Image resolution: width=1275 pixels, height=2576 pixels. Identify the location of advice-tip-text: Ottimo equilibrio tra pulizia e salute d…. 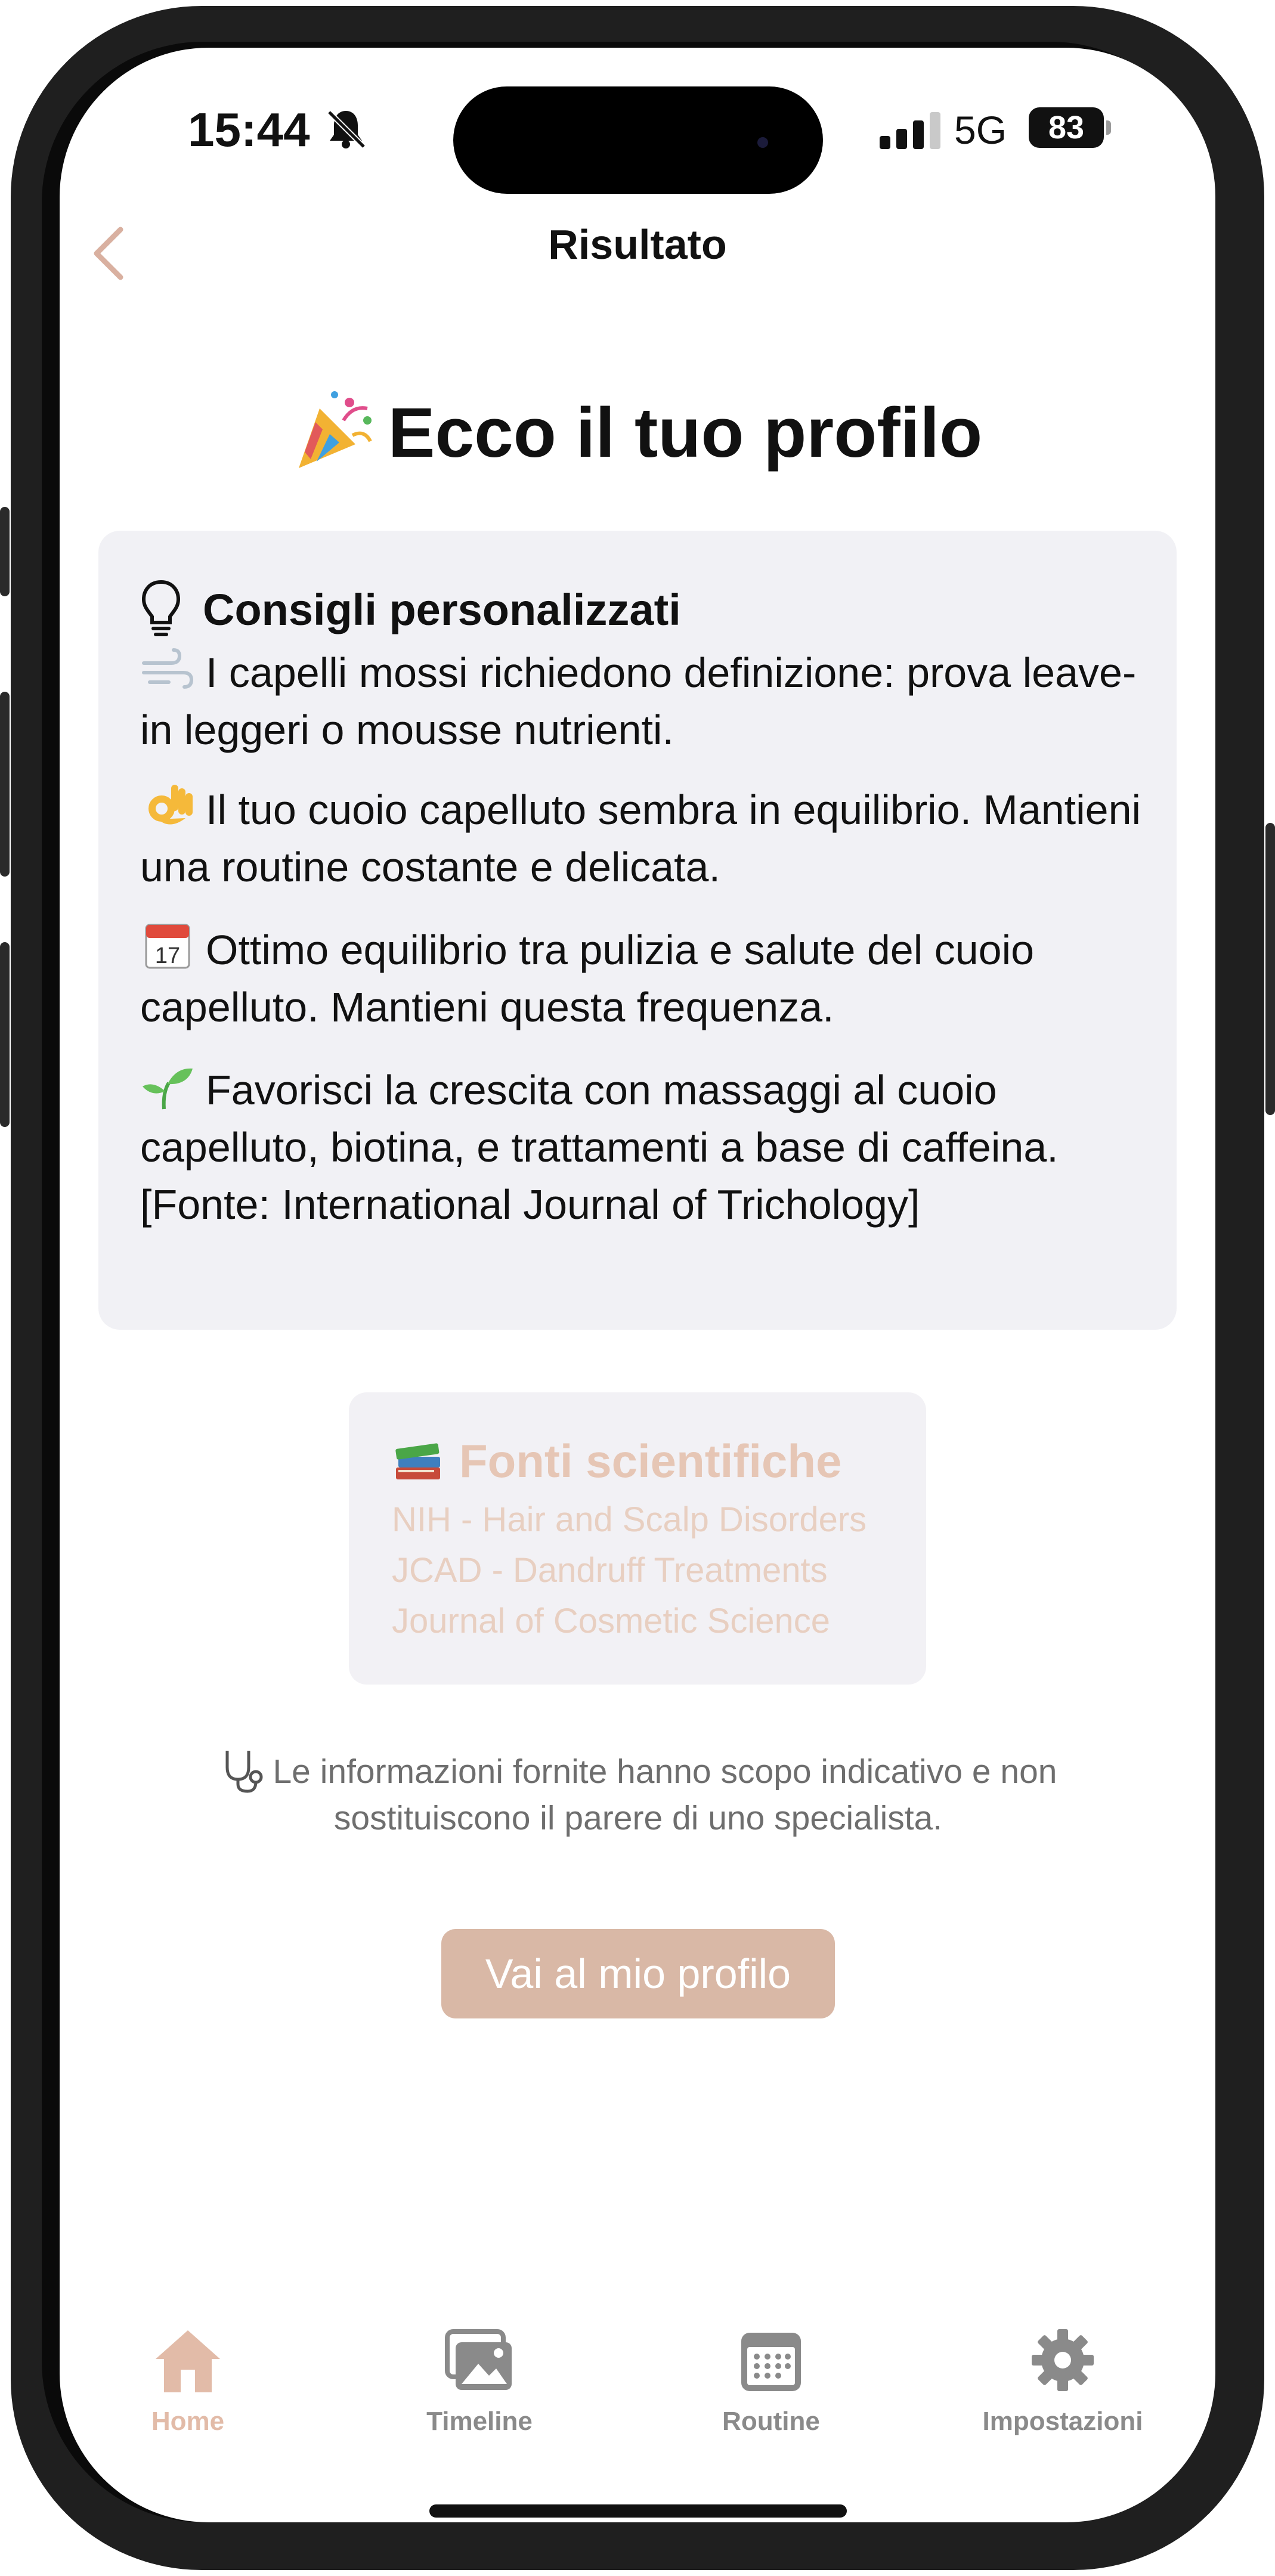
(587, 978).